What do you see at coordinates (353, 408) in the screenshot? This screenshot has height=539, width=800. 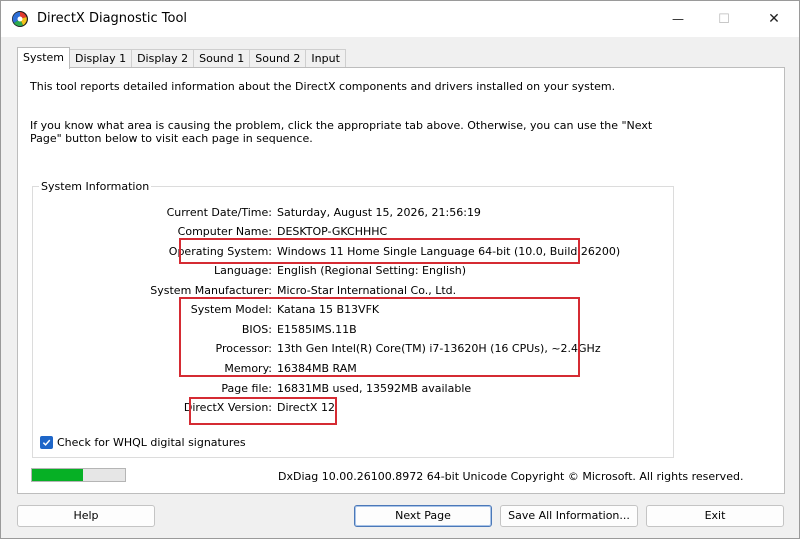 I see `info-row-directx-version: DirectX Version: DirectX 12` at bounding box center [353, 408].